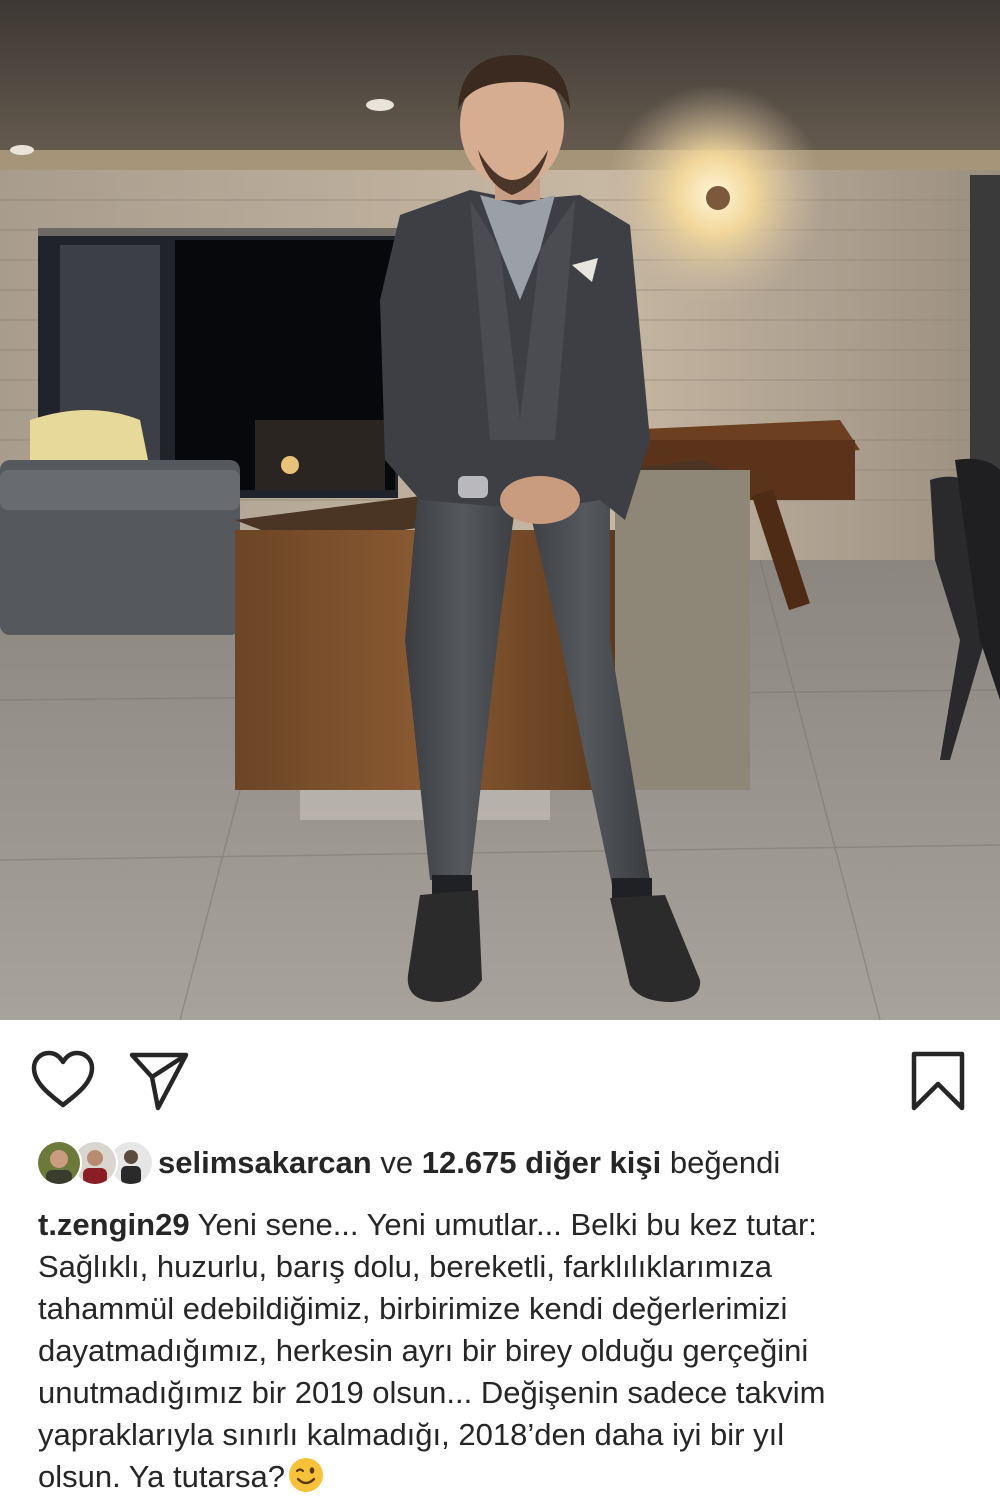 The width and height of the screenshot is (1000, 1505). What do you see at coordinates (542, 1163) in the screenshot?
I see `likes-count: 12.675 diğer kişi` at bounding box center [542, 1163].